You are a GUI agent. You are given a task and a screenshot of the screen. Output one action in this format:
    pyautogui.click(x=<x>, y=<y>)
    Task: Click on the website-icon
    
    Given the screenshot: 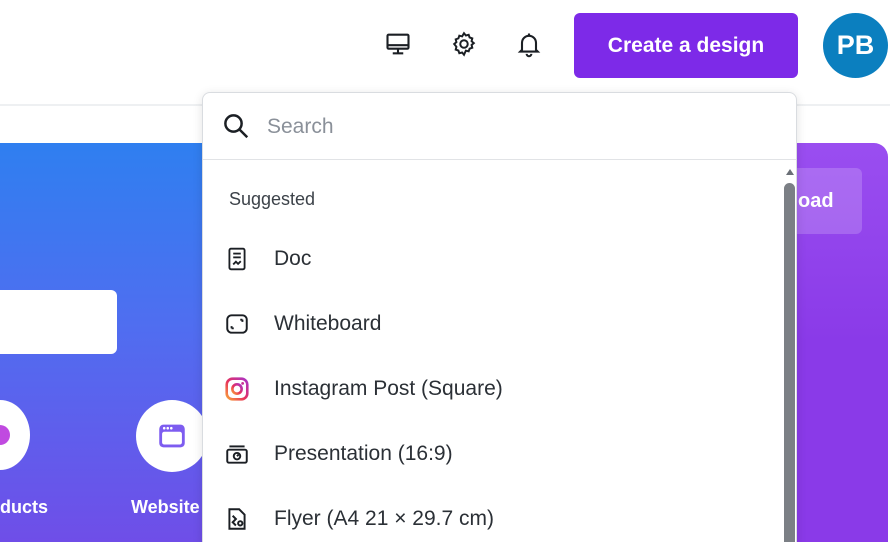 What is the action you would take?
    pyautogui.click(x=172, y=436)
    